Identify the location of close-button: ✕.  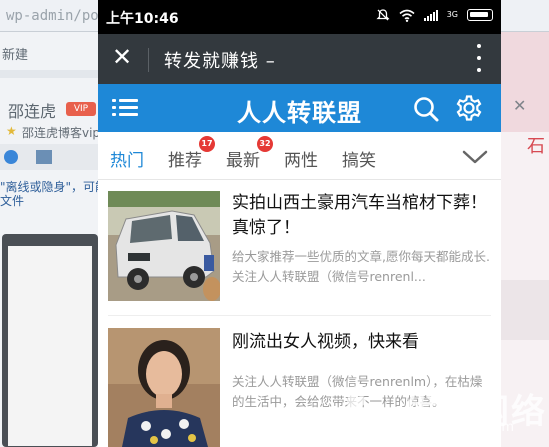
(122, 57).